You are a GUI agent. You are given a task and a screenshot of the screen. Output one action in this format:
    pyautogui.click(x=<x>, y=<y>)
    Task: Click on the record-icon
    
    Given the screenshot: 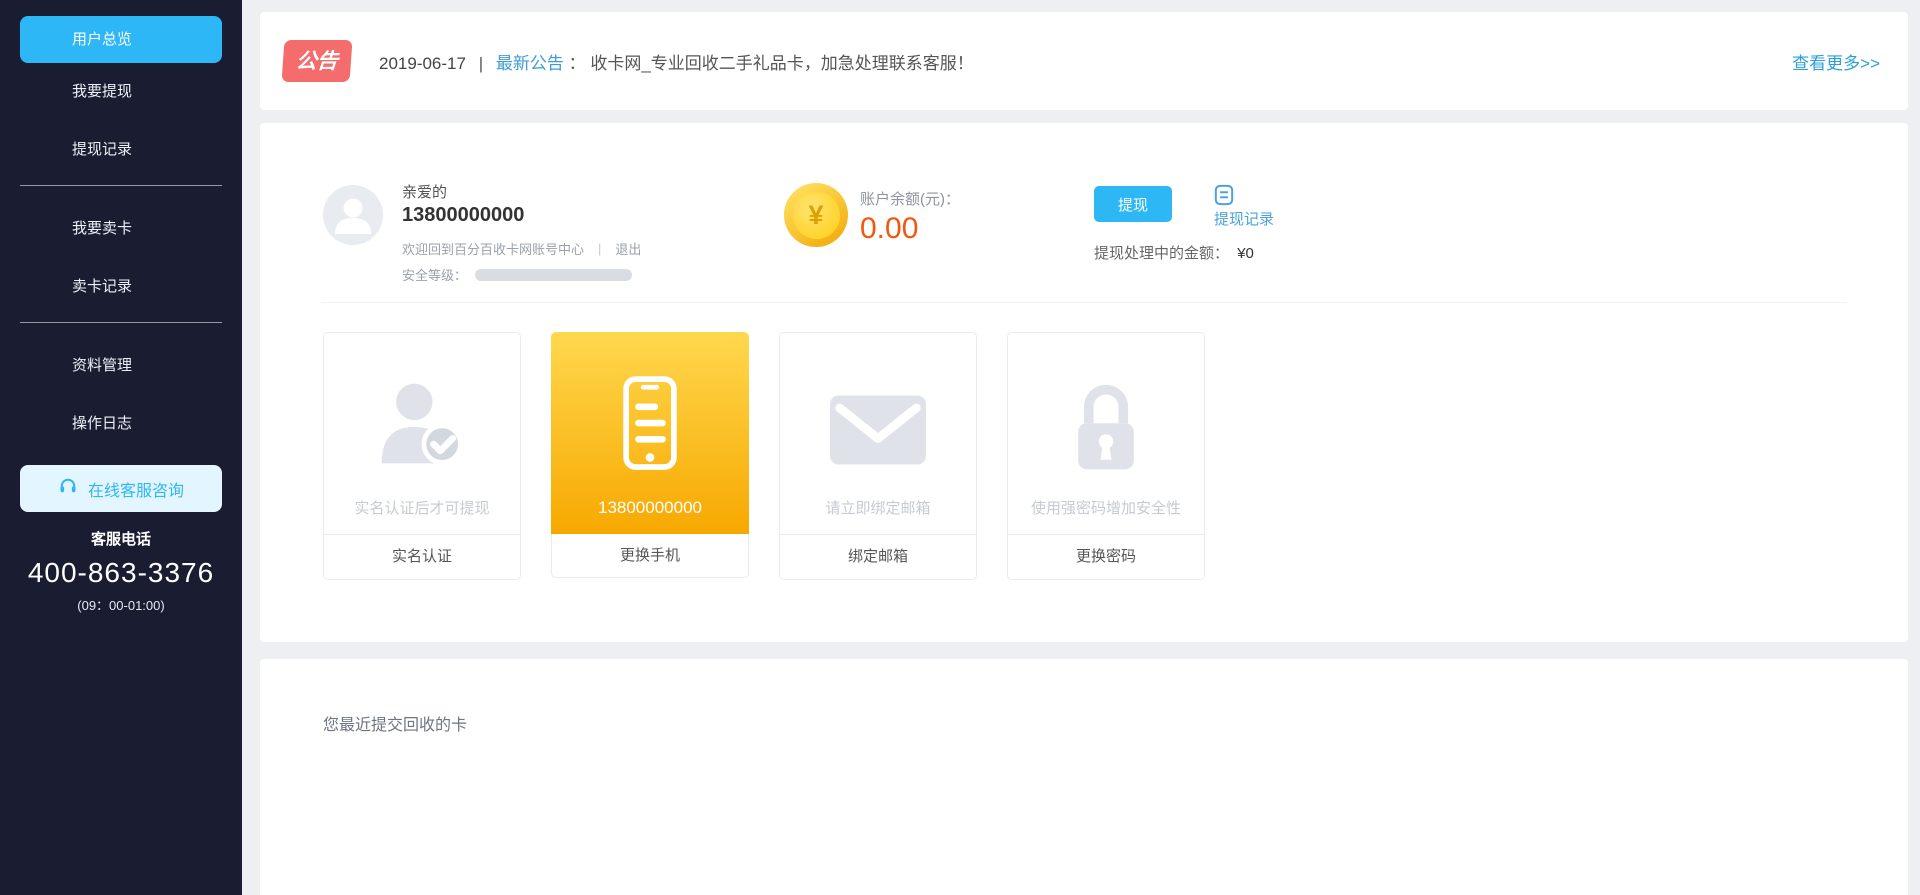 What is the action you would take?
    pyautogui.click(x=1224, y=196)
    